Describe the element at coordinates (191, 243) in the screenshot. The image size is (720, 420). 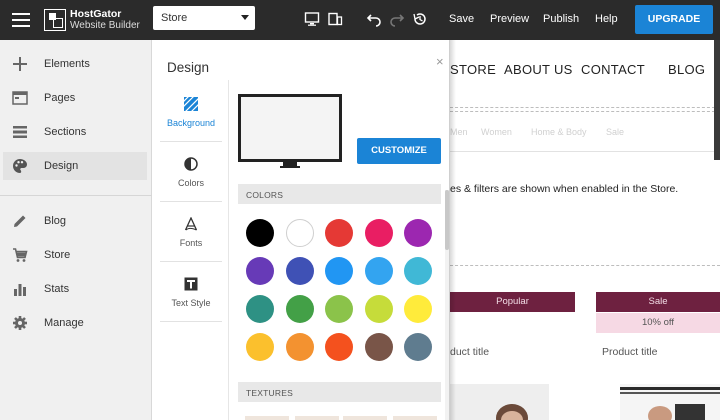
I see `tab-label: Fonts` at that location.